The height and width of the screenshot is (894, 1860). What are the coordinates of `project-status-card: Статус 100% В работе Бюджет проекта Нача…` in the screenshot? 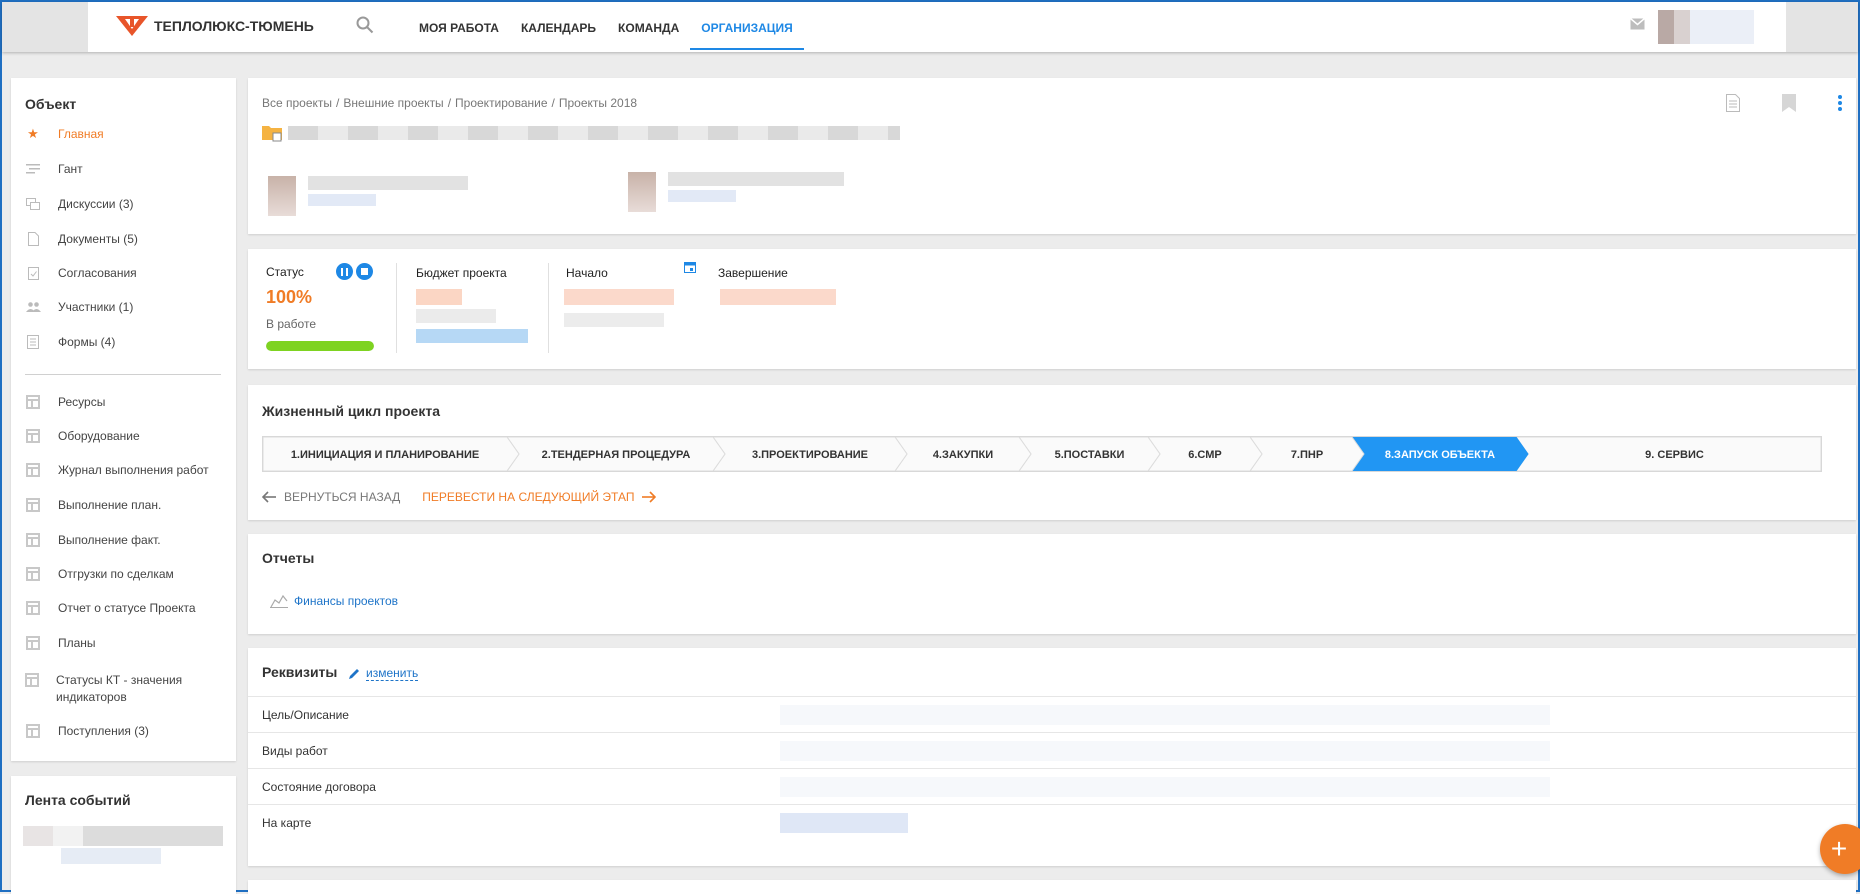 It's located at (1052, 309).